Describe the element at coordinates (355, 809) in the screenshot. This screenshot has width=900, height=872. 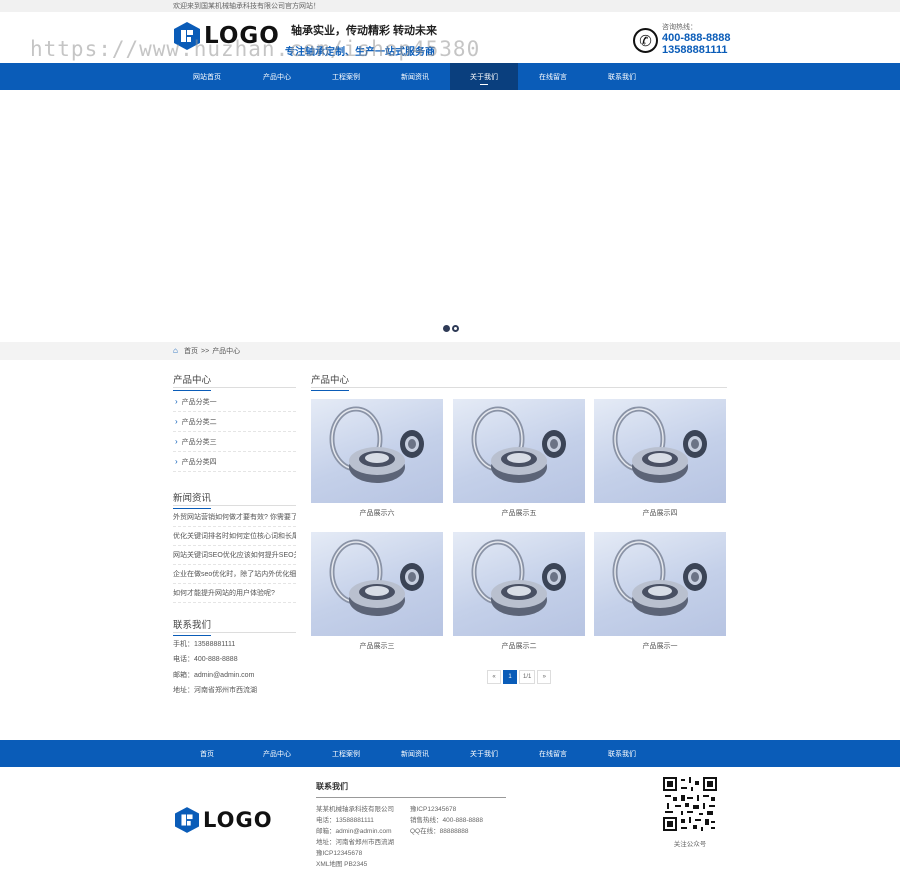
I see `footer-company: 某某机械轴承科技有限公司` at that location.